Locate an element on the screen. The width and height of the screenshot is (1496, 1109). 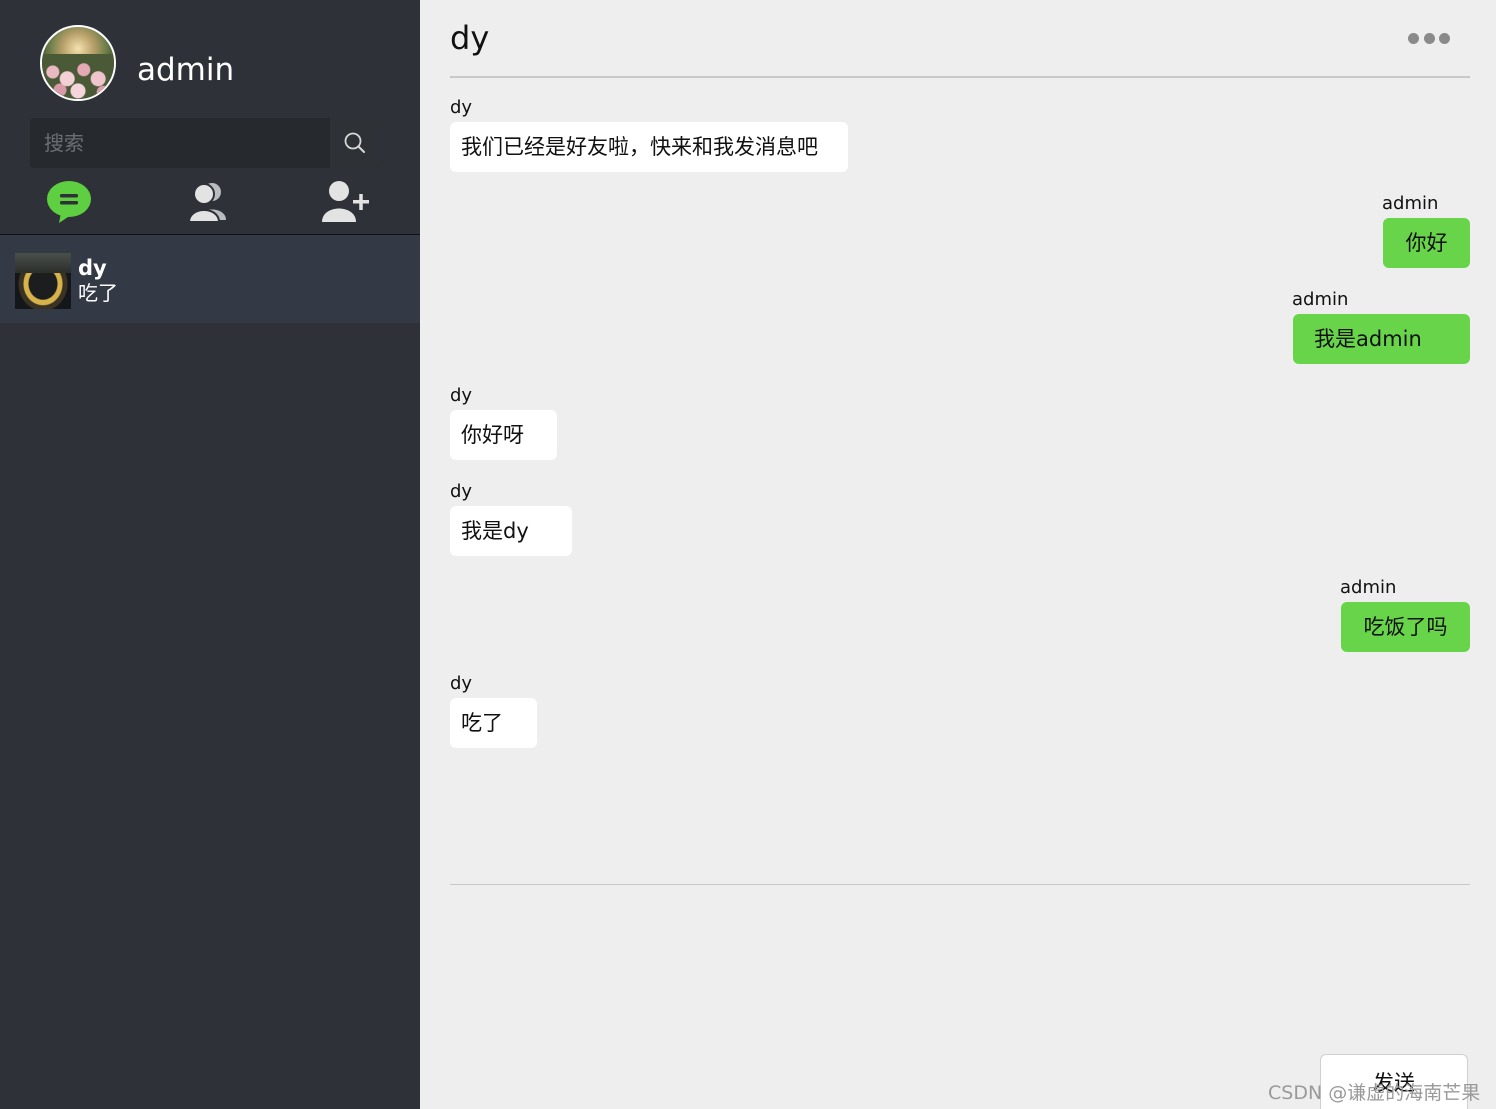
chat-title: dy is located at coordinates (470, 38).